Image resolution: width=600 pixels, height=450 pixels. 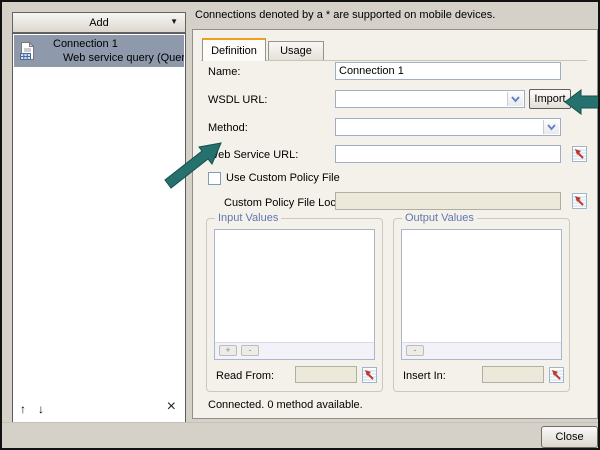 I want to click on web-service-url-input, so click(x=448, y=154).